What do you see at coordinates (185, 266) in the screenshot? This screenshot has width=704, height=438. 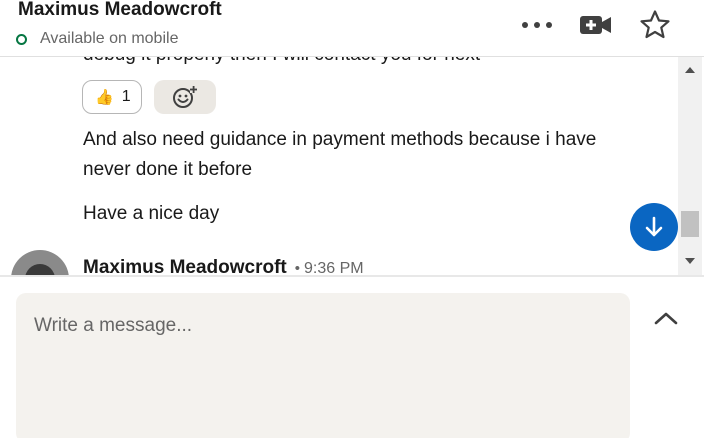 I see `sender-name: Maximus Meadowcroft` at bounding box center [185, 266].